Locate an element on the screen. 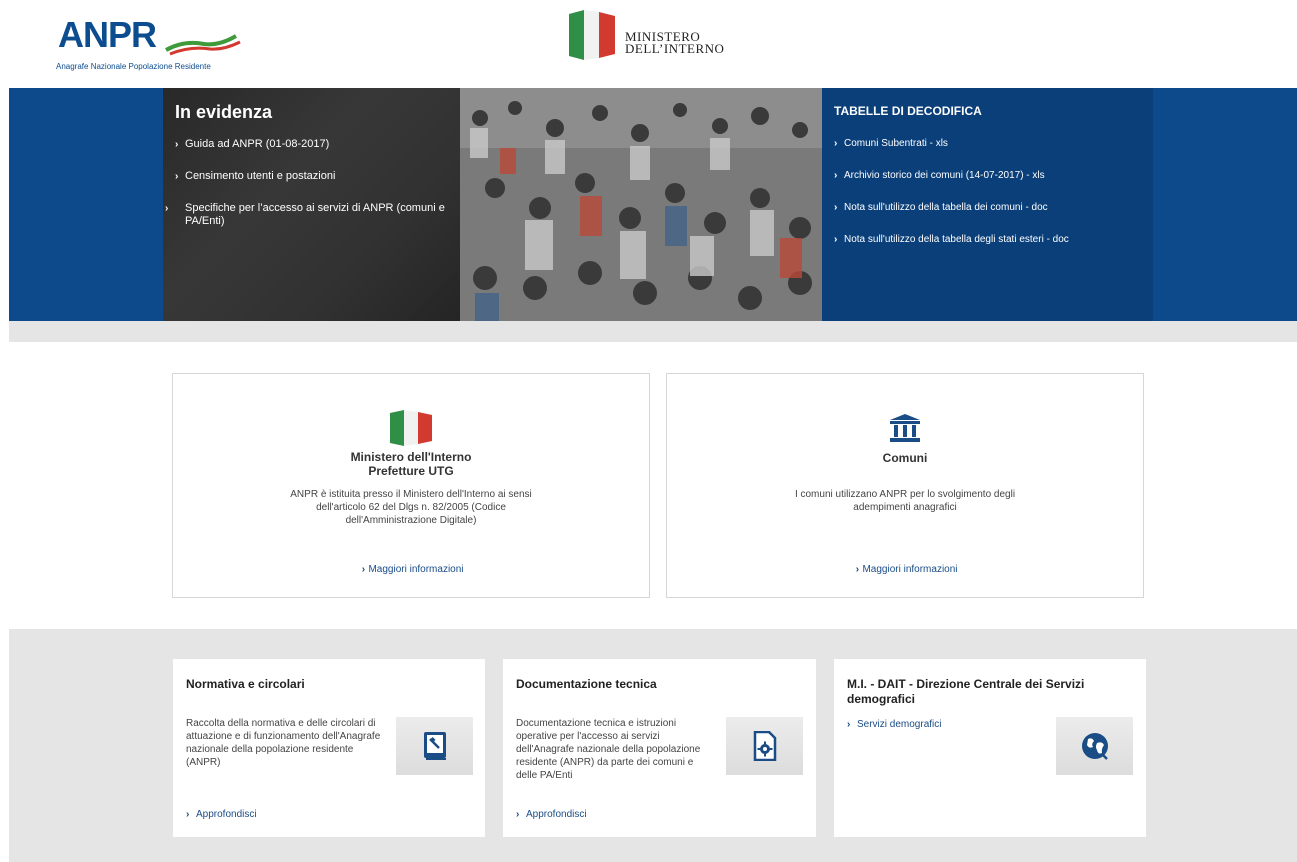 This screenshot has width=1297, height=862. comuni-more-info-link: › Maggiori informazioni is located at coordinates (905, 569).